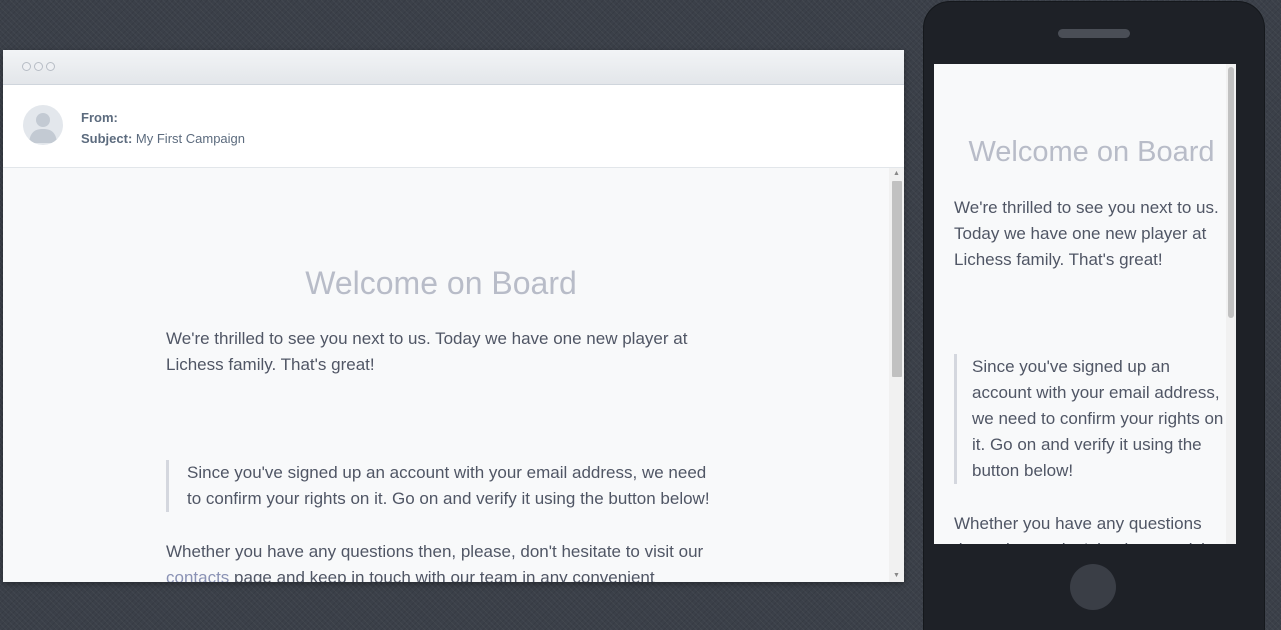 Image resolution: width=1281 pixels, height=630 pixels. I want to click on window-titlebar, so click(453, 67).